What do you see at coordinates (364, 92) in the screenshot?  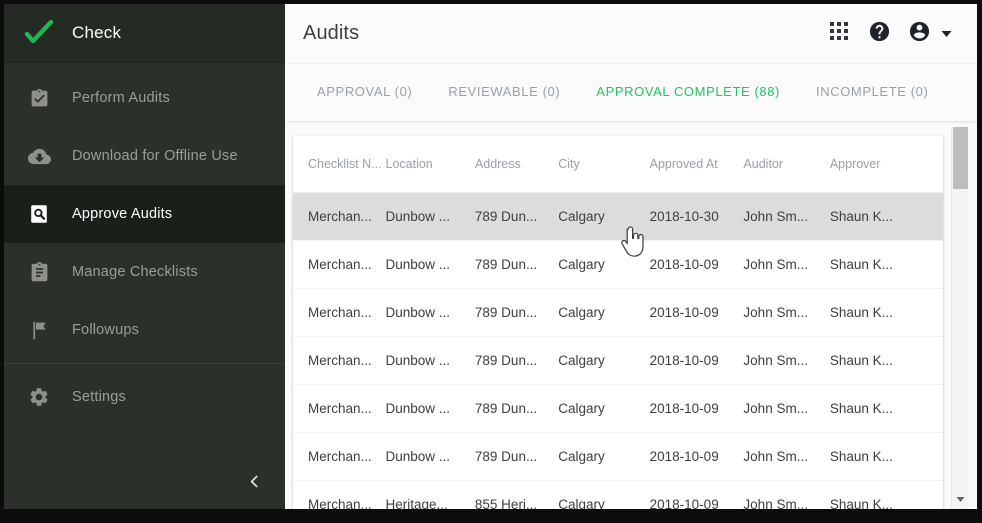 I see `tab-approval: APPROVAL (0)` at bounding box center [364, 92].